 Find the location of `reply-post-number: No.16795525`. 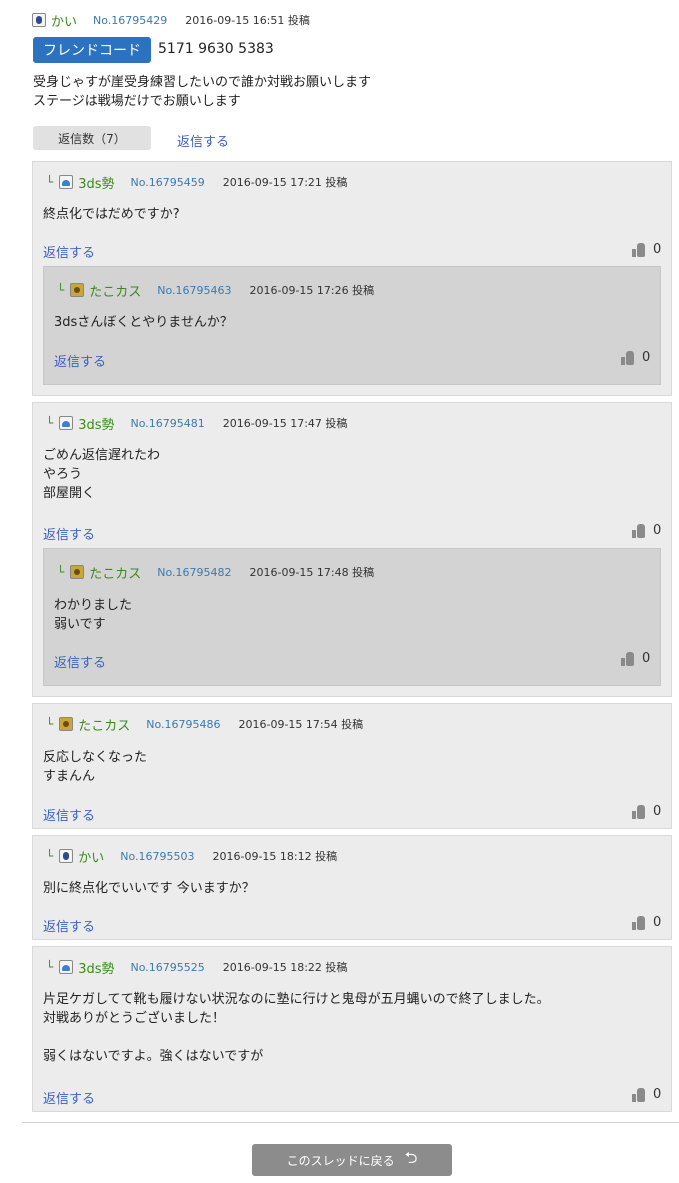

reply-post-number: No.16795525 is located at coordinates (168, 967).